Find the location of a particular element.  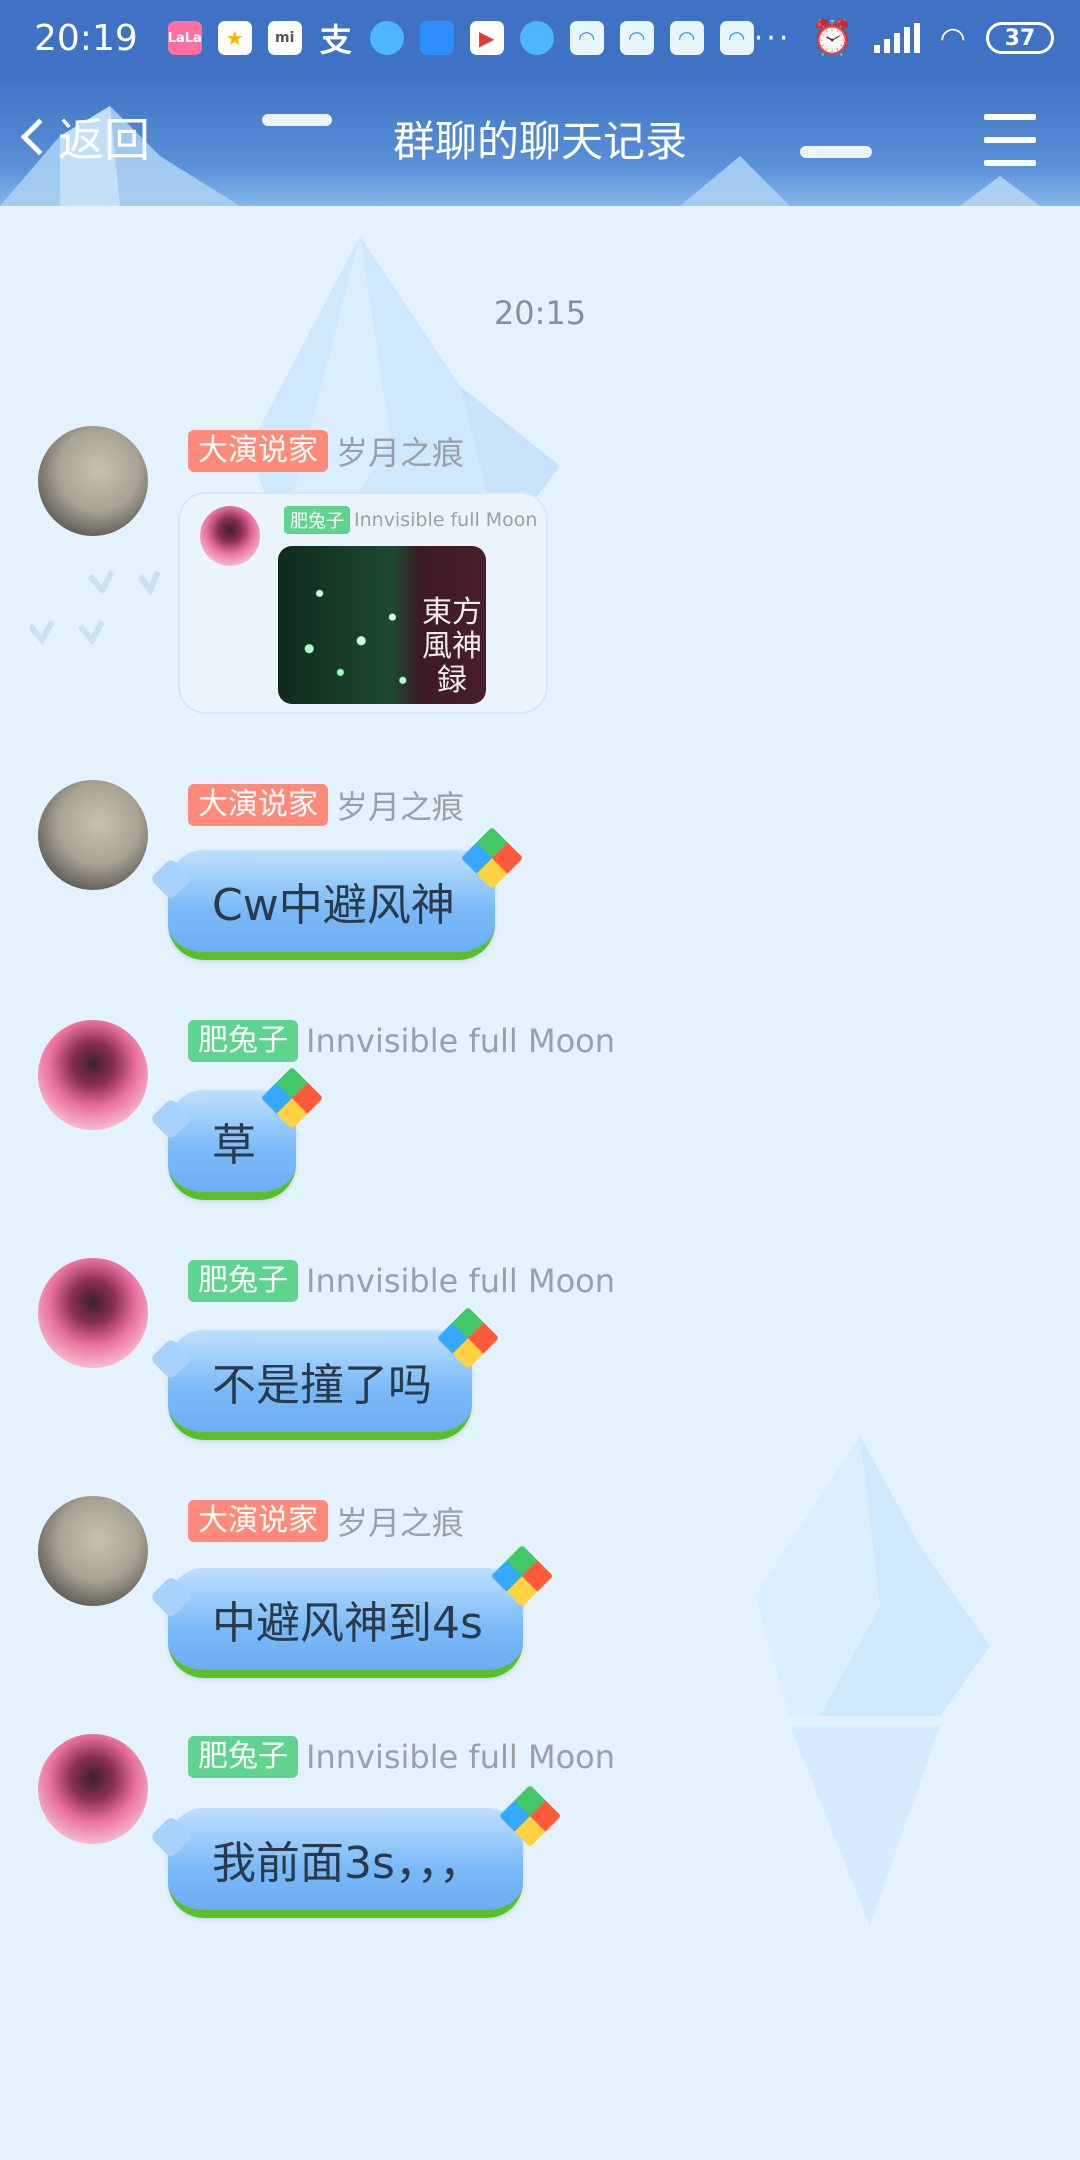

page-title: 群聊的聊天记录 is located at coordinates (539, 141).